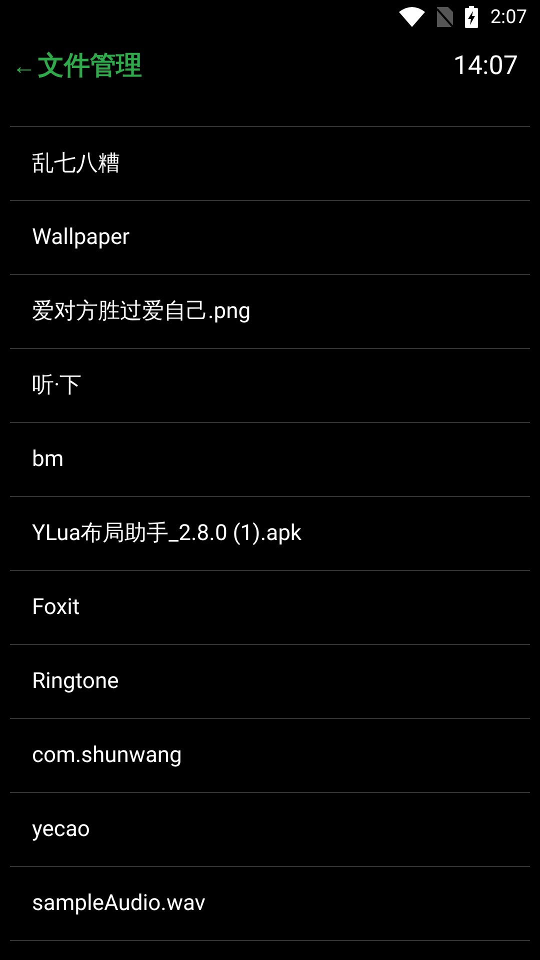  I want to click on file-item: Foxit, so click(270, 608).